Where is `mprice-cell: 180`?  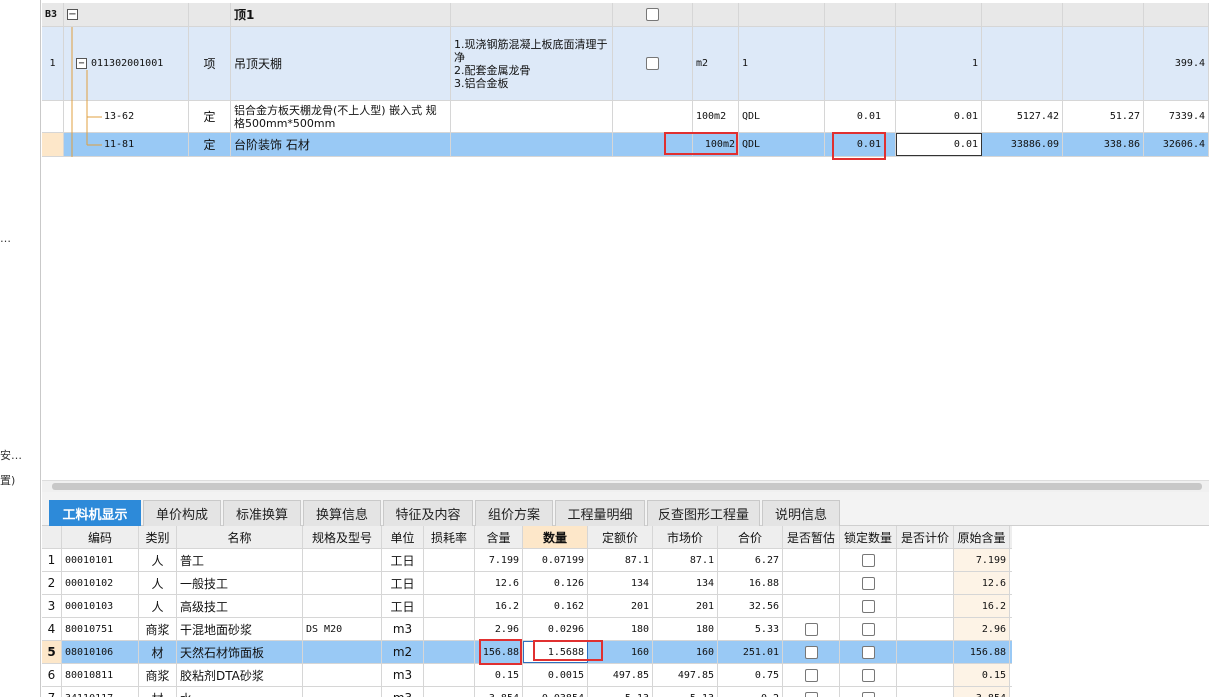 mprice-cell: 180 is located at coordinates (685, 629).